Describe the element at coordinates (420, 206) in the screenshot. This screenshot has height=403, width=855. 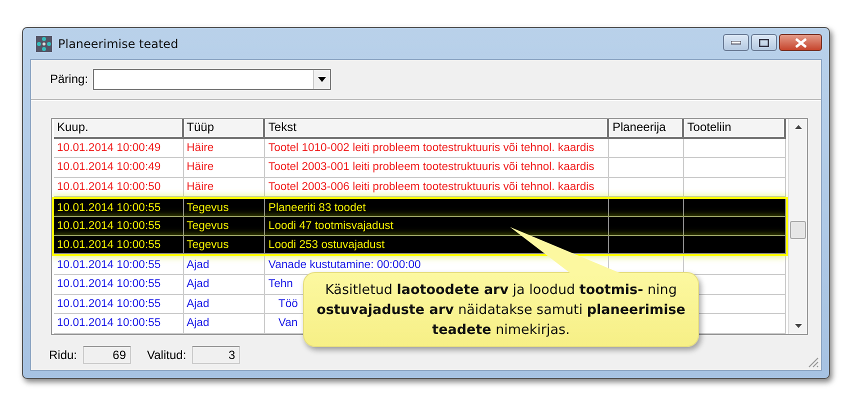
I see `highlighted-row: 10.01.2014 10:00:55 Tegevus Planeeriti 83 toodet` at that location.